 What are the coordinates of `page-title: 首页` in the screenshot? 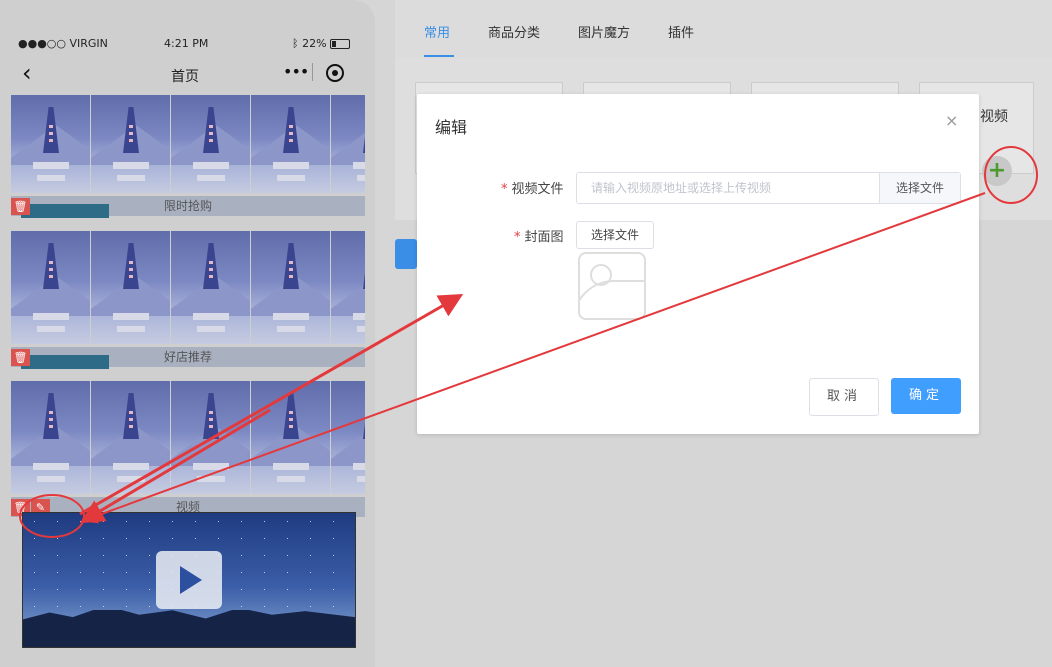 It's located at (185, 77).